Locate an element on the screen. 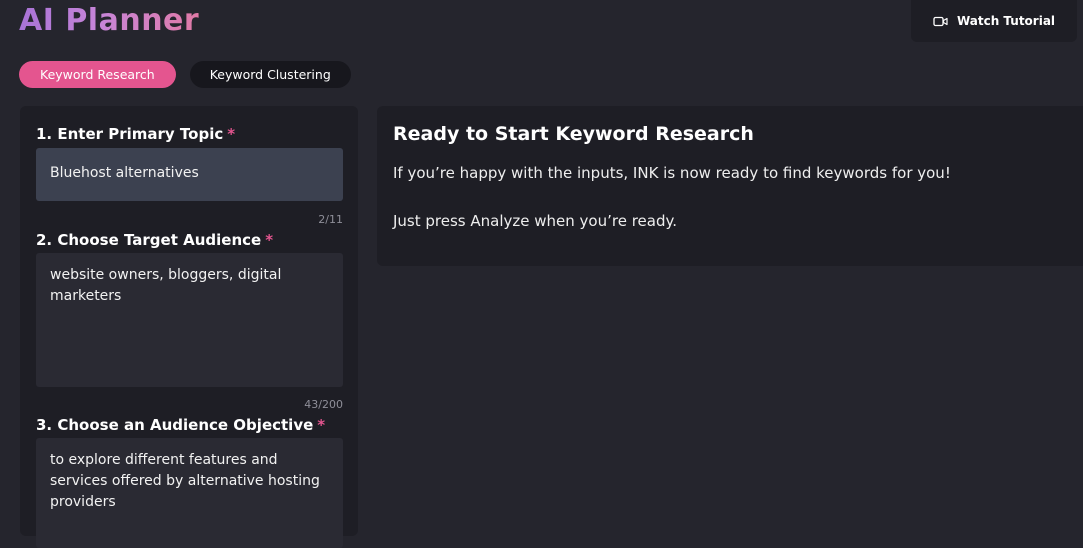 The width and height of the screenshot is (1083, 548). primary-topic-label: 1. Enter Primary Topic * is located at coordinates (136, 134).